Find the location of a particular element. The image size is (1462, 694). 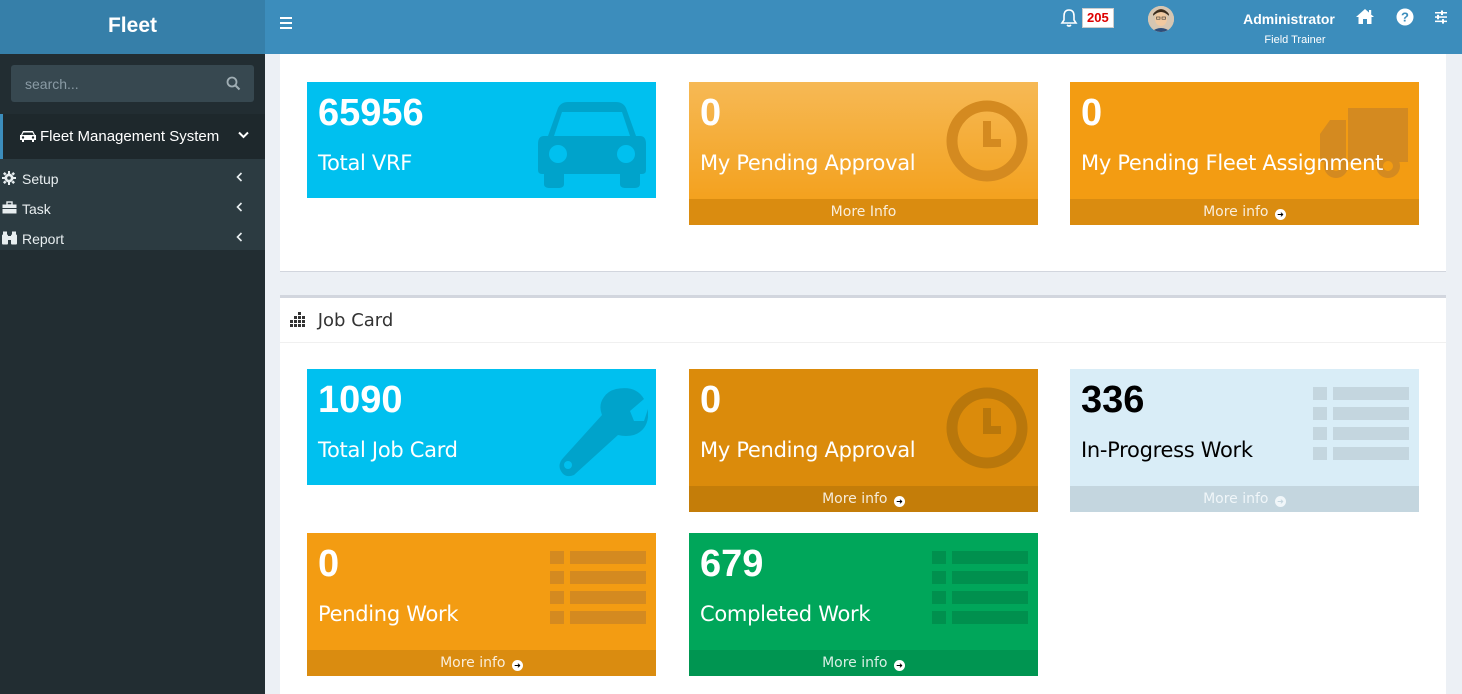

sidebar-item-task: Task is located at coordinates (132, 209).